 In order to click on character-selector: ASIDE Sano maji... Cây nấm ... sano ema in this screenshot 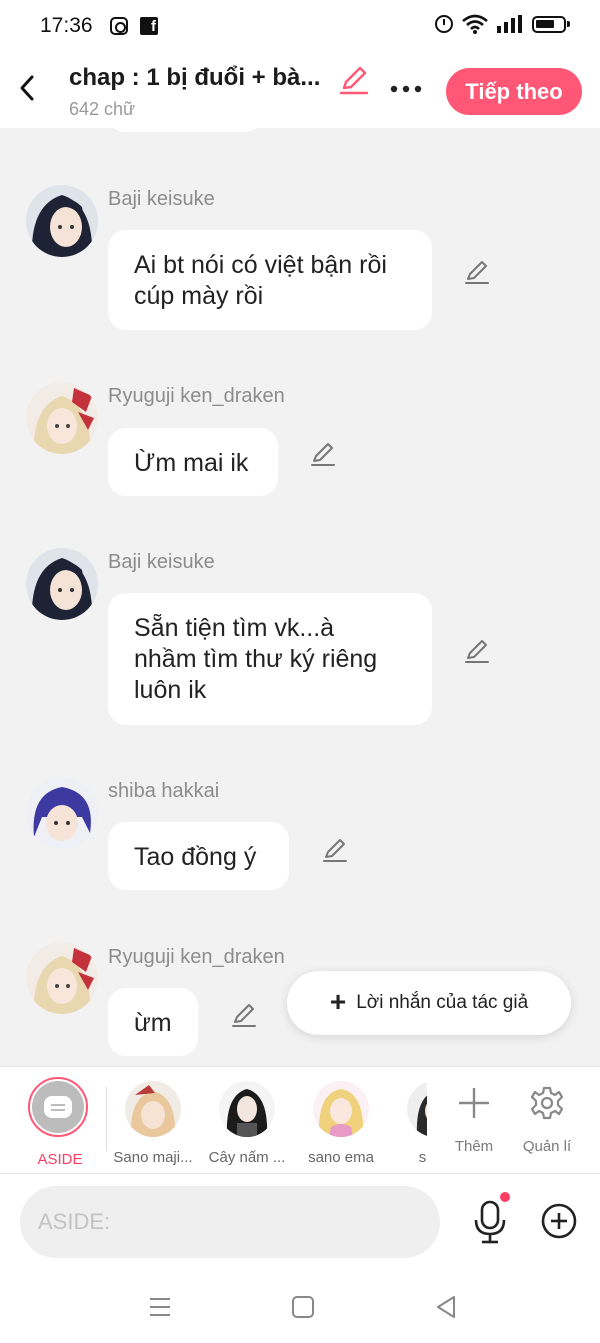, I will do `click(300, 1120)`.